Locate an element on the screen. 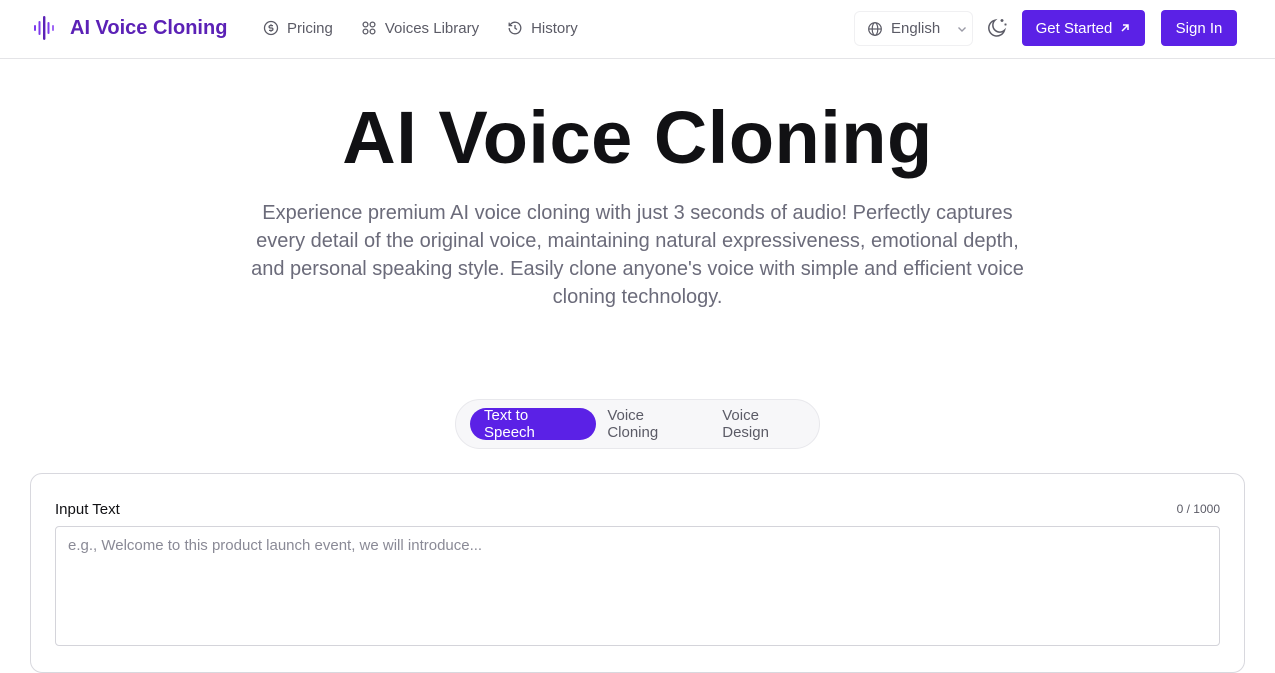 This screenshot has height=673, width=1275. brand-name: AI Voice Cloning is located at coordinates (149, 27).